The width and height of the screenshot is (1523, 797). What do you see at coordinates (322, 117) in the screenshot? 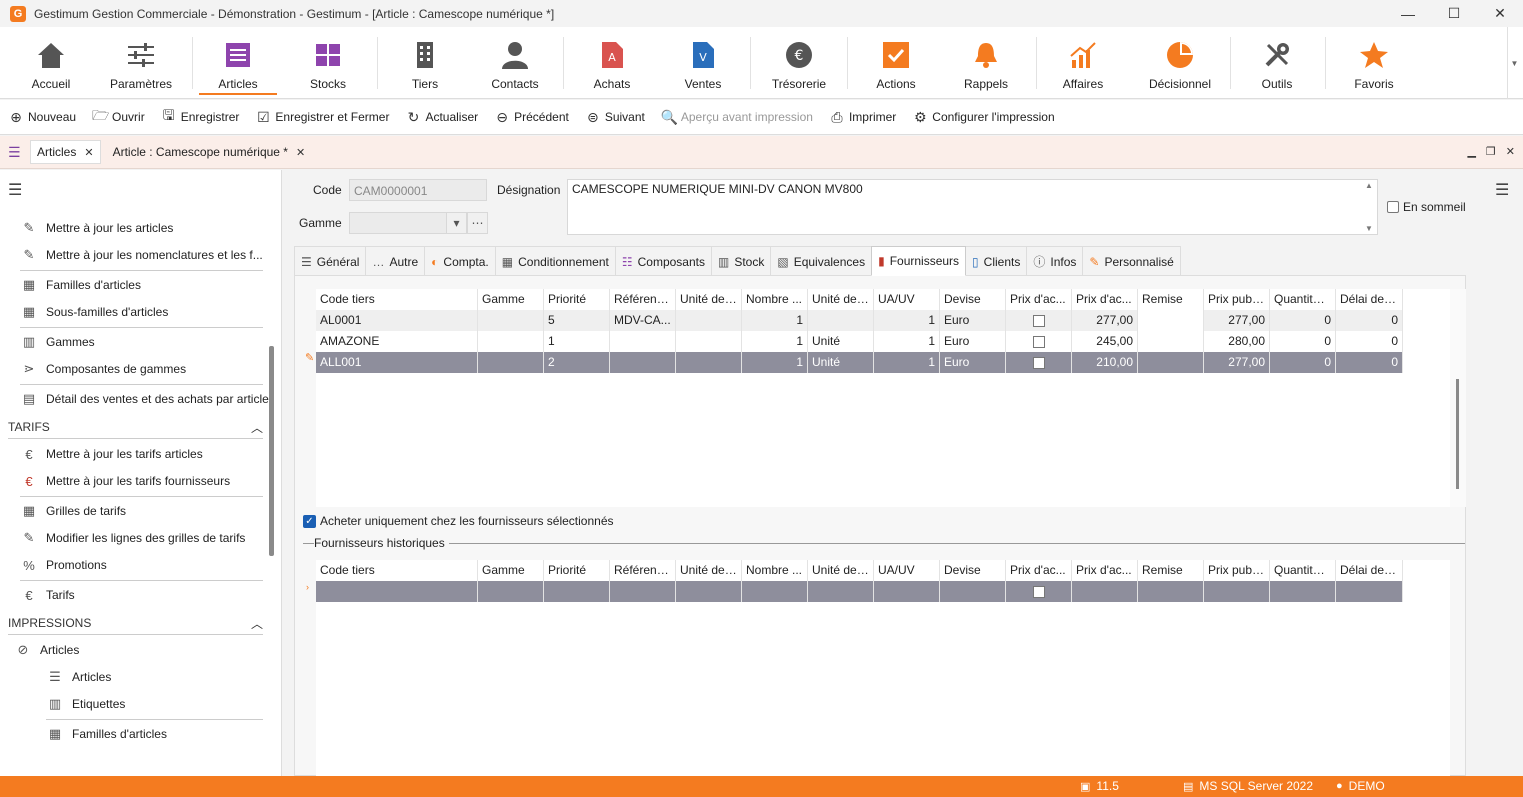
I see `enregistrer-fermer-button: ☑ Enregistrer et Fermer` at bounding box center [322, 117].